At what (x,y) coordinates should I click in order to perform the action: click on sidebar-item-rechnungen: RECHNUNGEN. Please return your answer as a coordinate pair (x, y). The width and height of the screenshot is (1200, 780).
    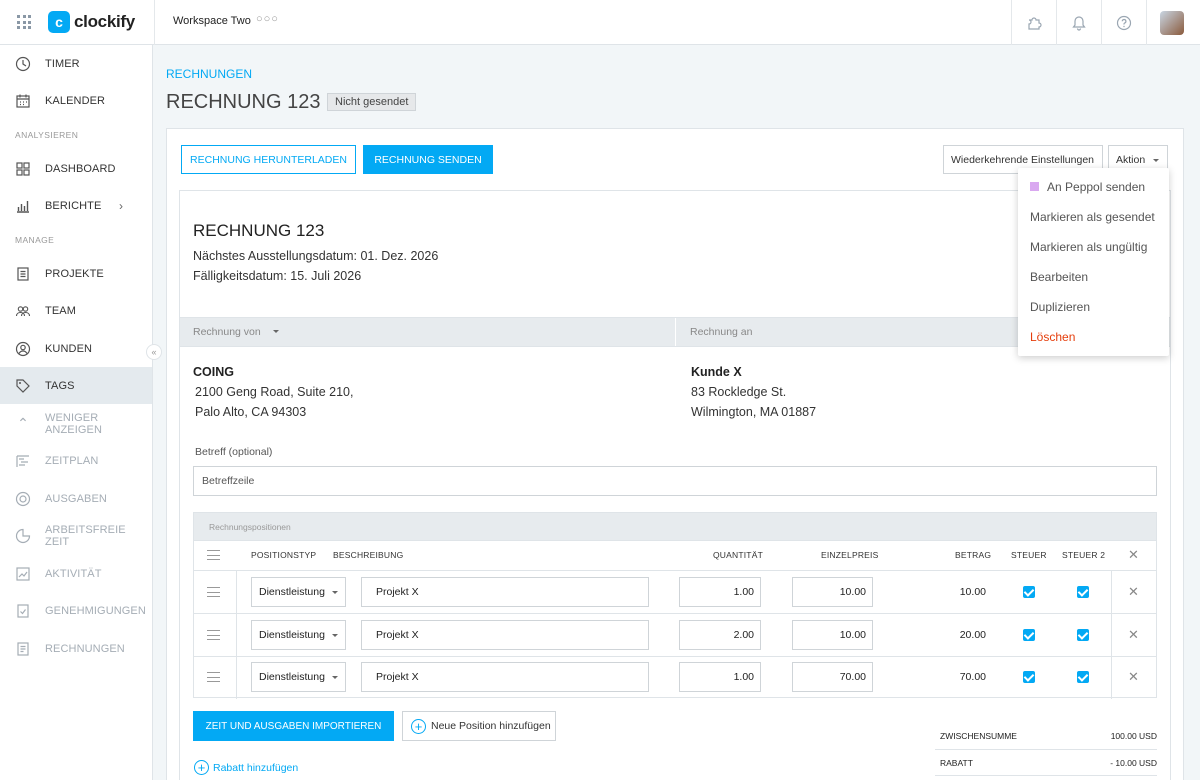
    Looking at the image, I should click on (76, 648).